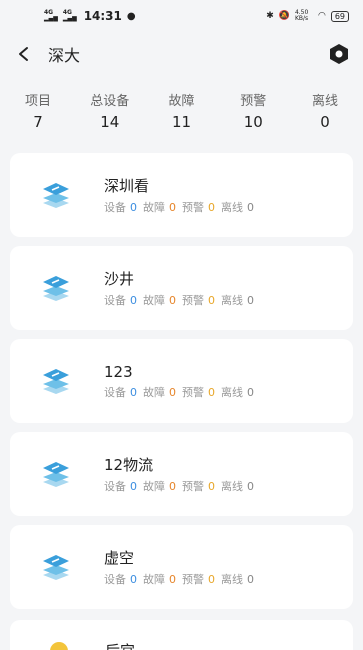 This screenshot has height=650, width=363. I want to click on stat-label: 预警, so click(253, 101).